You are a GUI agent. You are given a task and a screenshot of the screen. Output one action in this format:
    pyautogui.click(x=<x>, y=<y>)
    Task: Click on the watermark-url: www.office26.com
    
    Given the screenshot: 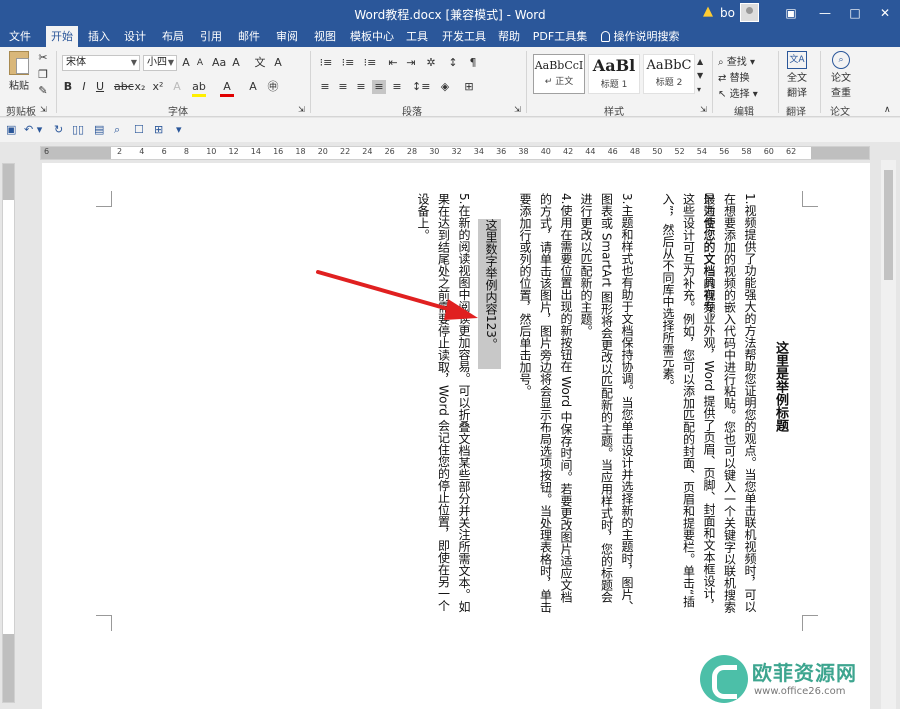 What is the action you would take?
    pyautogui.click(x=800, y=691)
    